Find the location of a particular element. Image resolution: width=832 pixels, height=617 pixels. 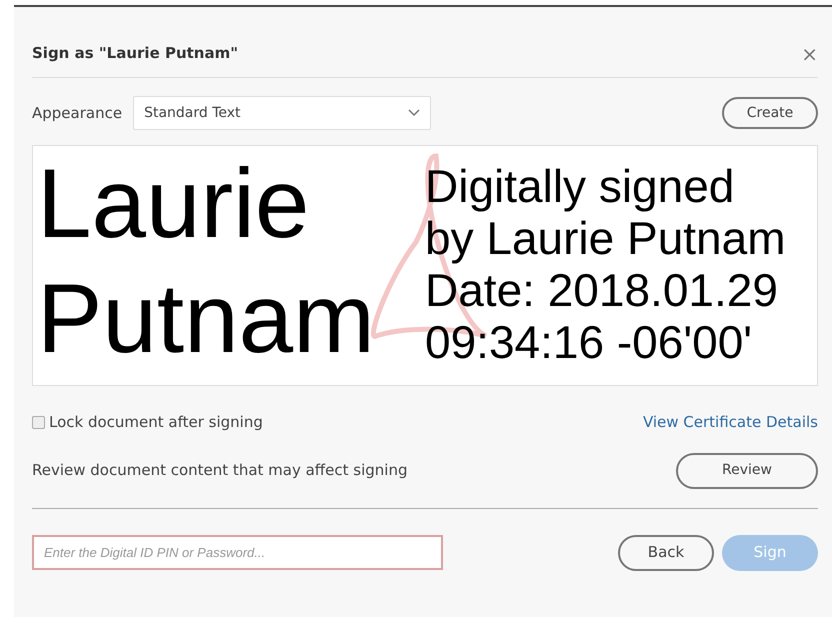

close-button: × is located at coordinates (809, 54).